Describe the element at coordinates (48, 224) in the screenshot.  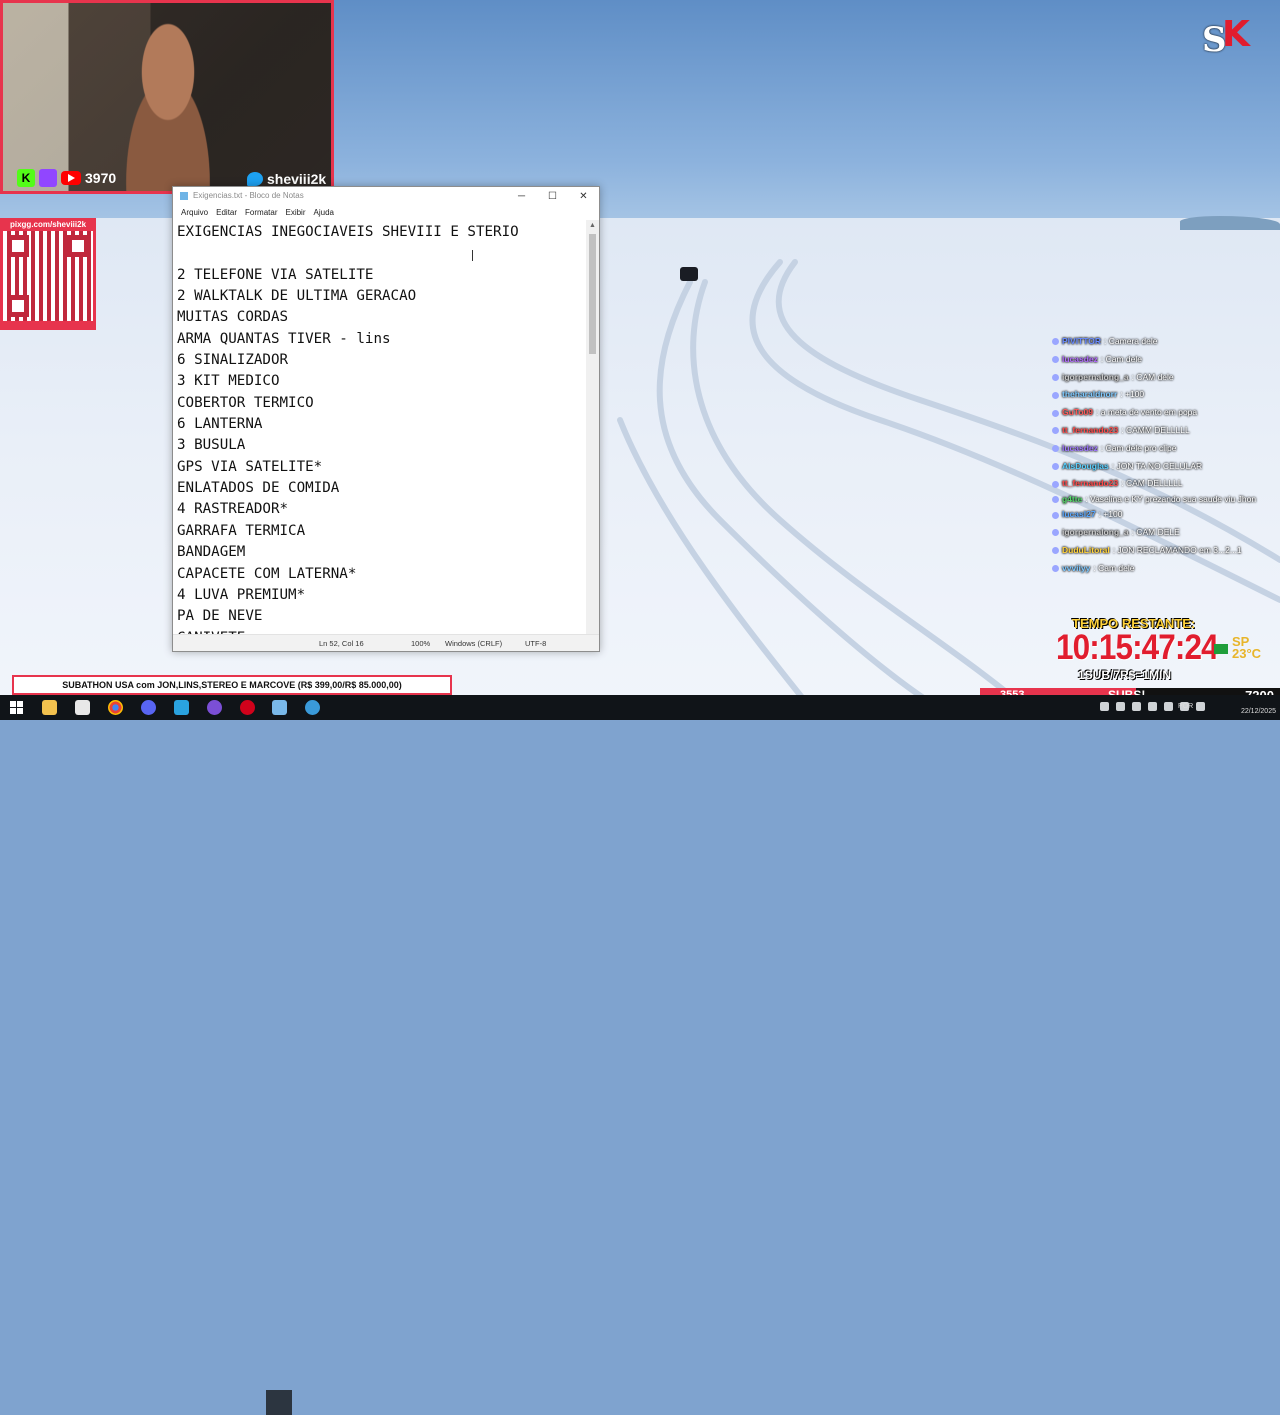
I see `qr-url: pixgg.com/sheviii2k` at that location.